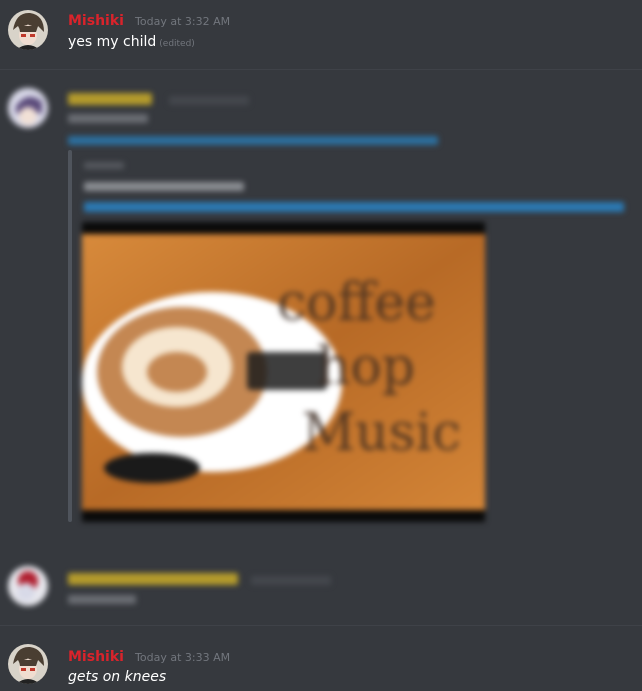  Describe the element at coordinates (183, 21) in the screenshot. I see `message-timestamp: Today at 3:32 AM` at that location.